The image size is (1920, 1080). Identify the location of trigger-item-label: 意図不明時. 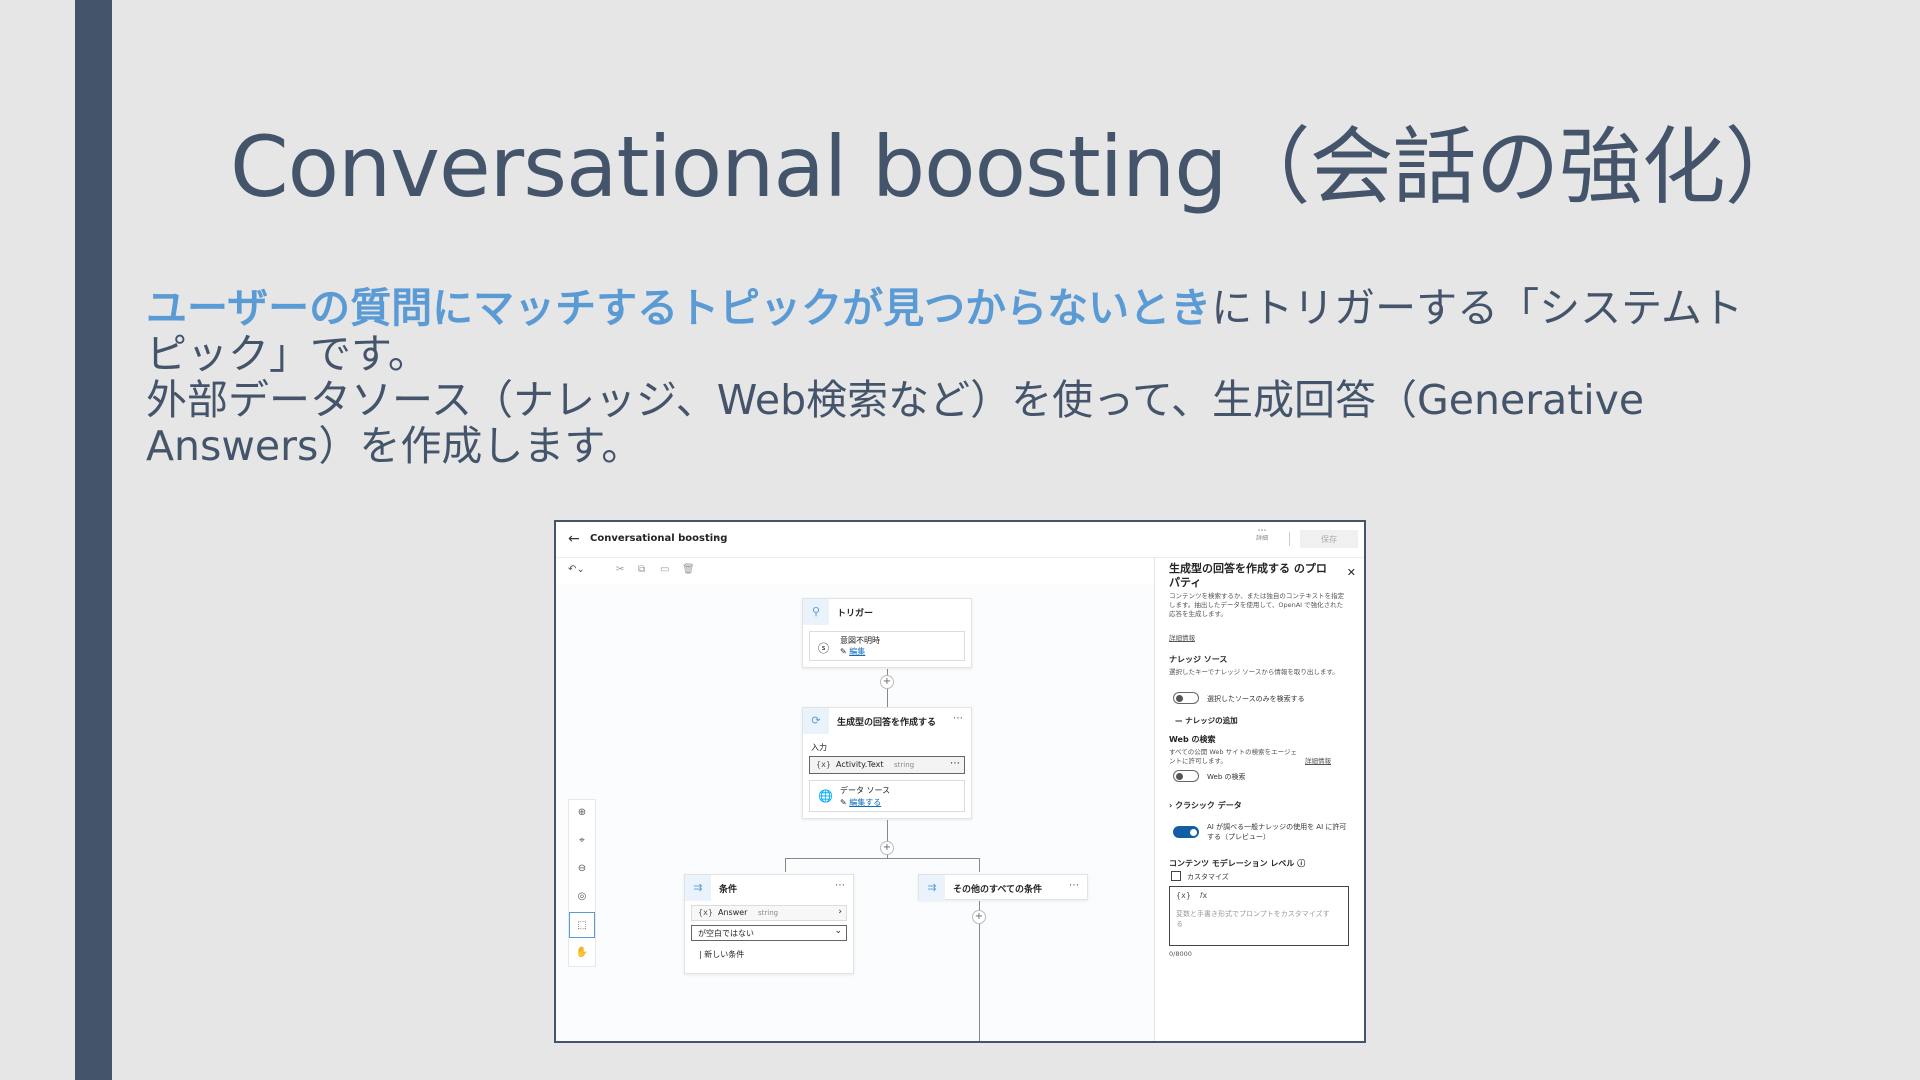
(860, 640).